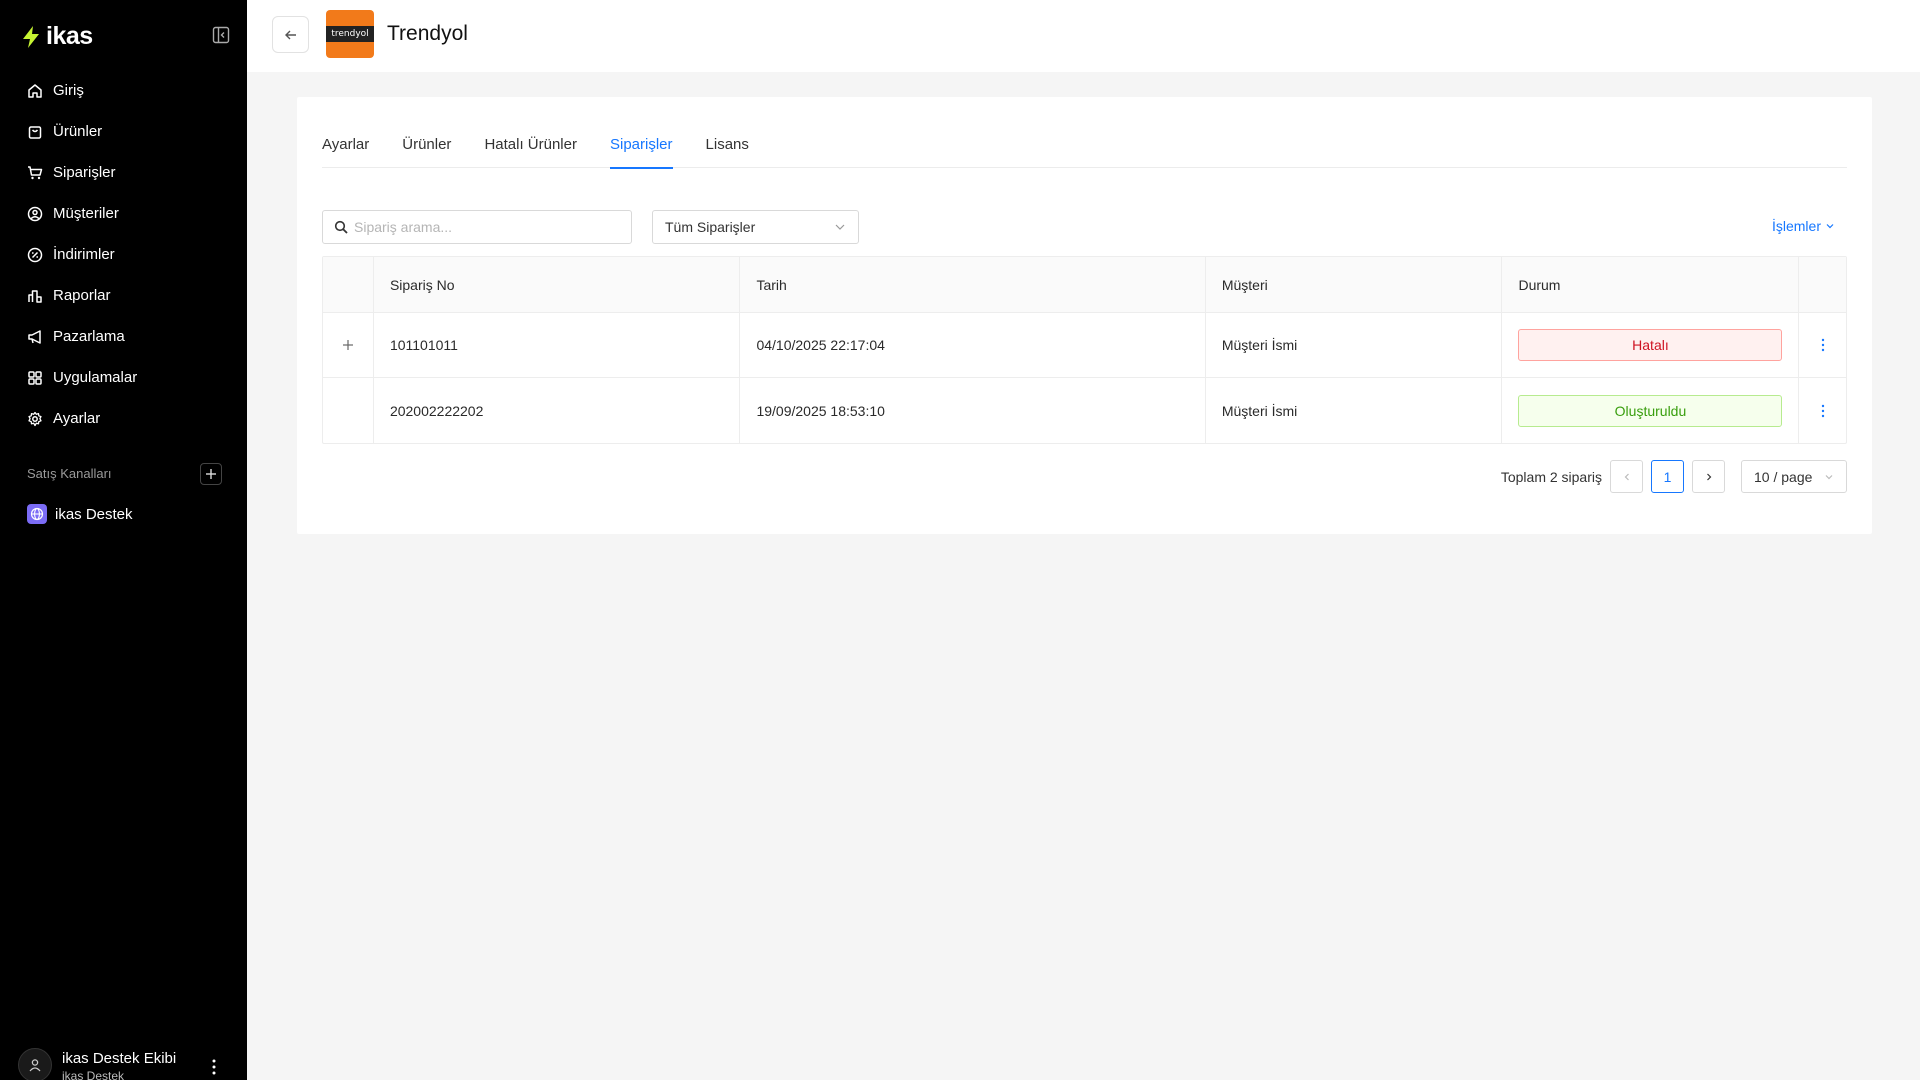 The width and height of the screenshot is (1920, 1080). Describe the element at coordinates (1551, 476) in the screenshot. I see `pagination-total: Toplam 2 sipariş` at that location.